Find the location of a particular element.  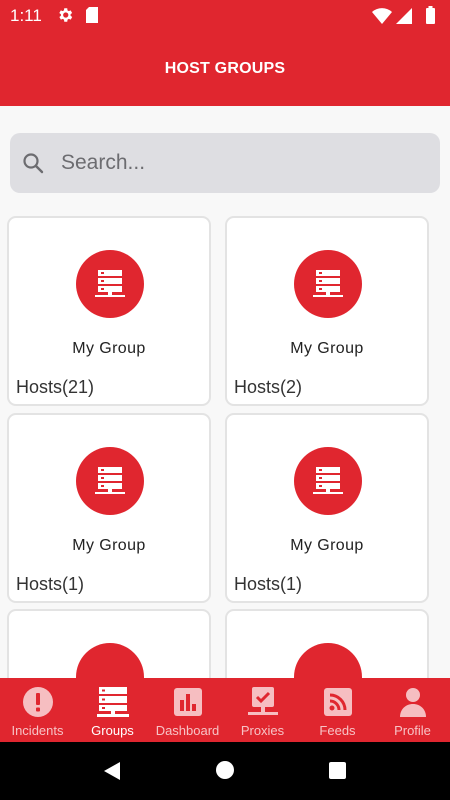

recent-apps-icon is located at coordinates (337, 770).